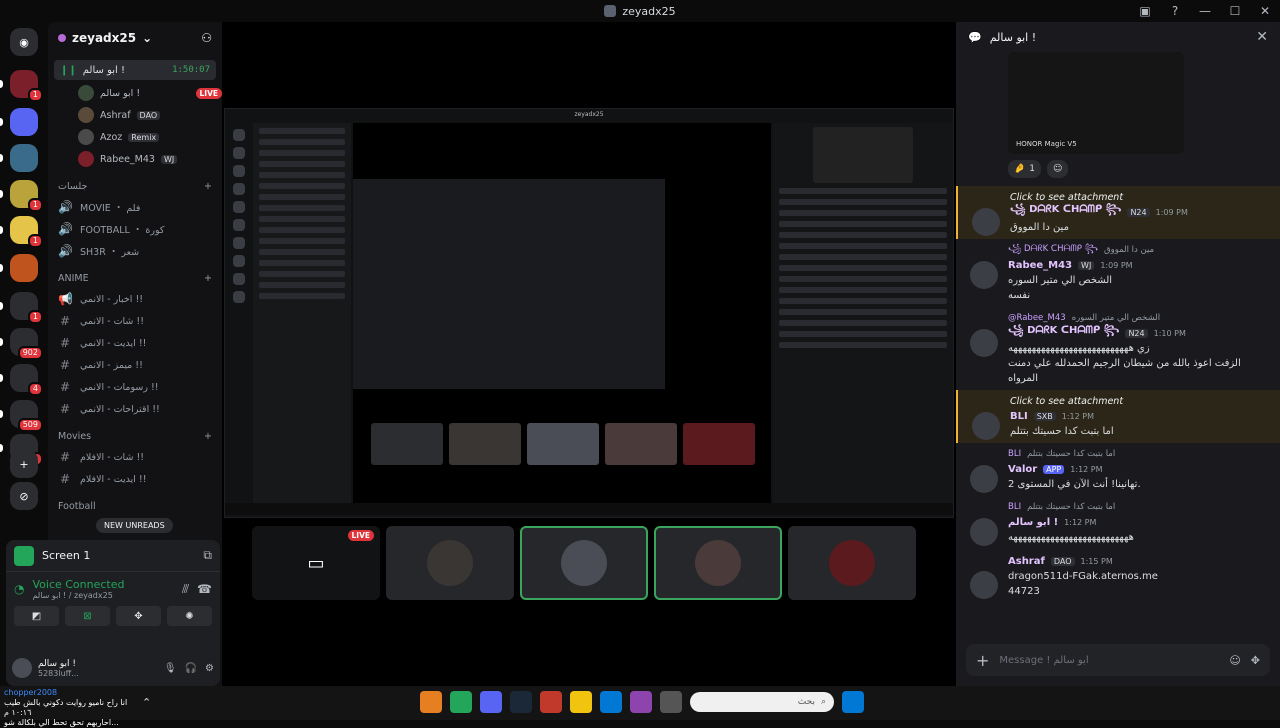  Describe the element at coordinates (135, 159) in the screenshot. I see `voice-user: Rabee_M43 WJ` at that location.